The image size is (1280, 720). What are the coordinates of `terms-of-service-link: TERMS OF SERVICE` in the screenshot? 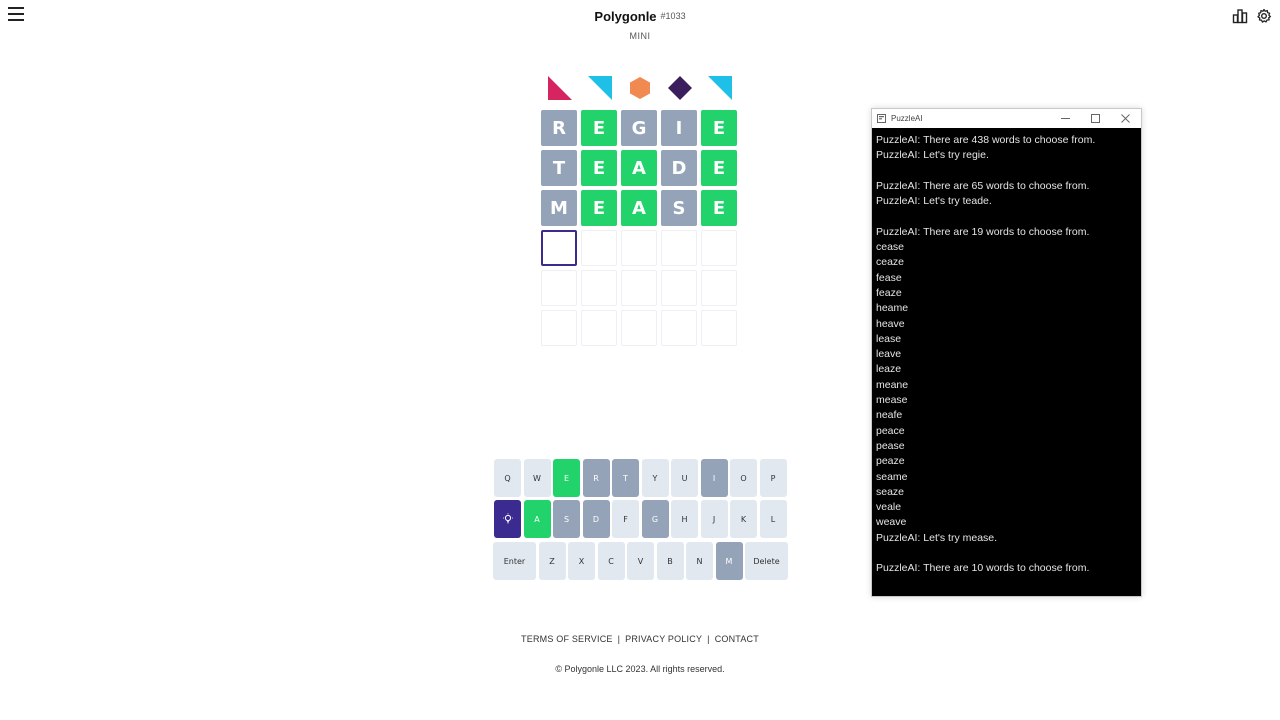 It's located at (567, 639).